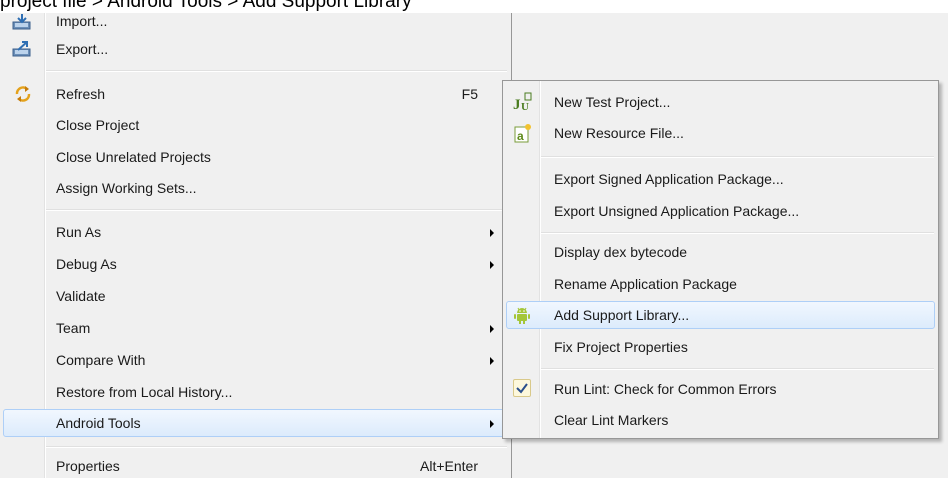 This screenshot has height=480, width=948. I want to click on menu-item-properties: Properties Alt+Enter, so click(255, 466).